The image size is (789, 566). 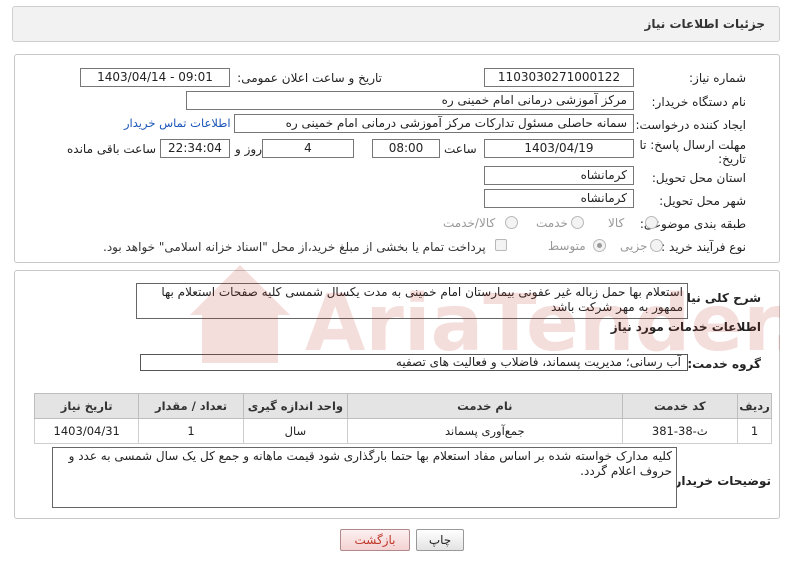 What do you see at coordinates (406, 148) in the screenshot?
I see `deadline-time-field: 08:00` at bounding box center [406, 148].